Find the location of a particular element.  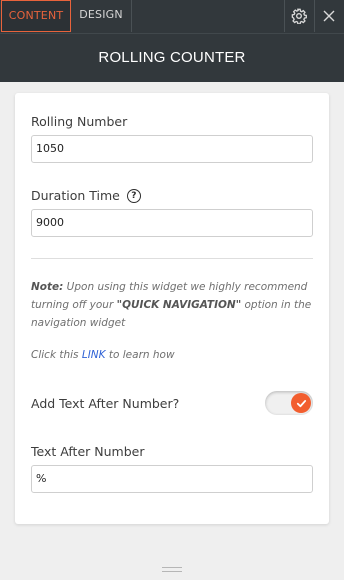

page-title: ROLLING COUNTER is located at coordinates (172, 57).